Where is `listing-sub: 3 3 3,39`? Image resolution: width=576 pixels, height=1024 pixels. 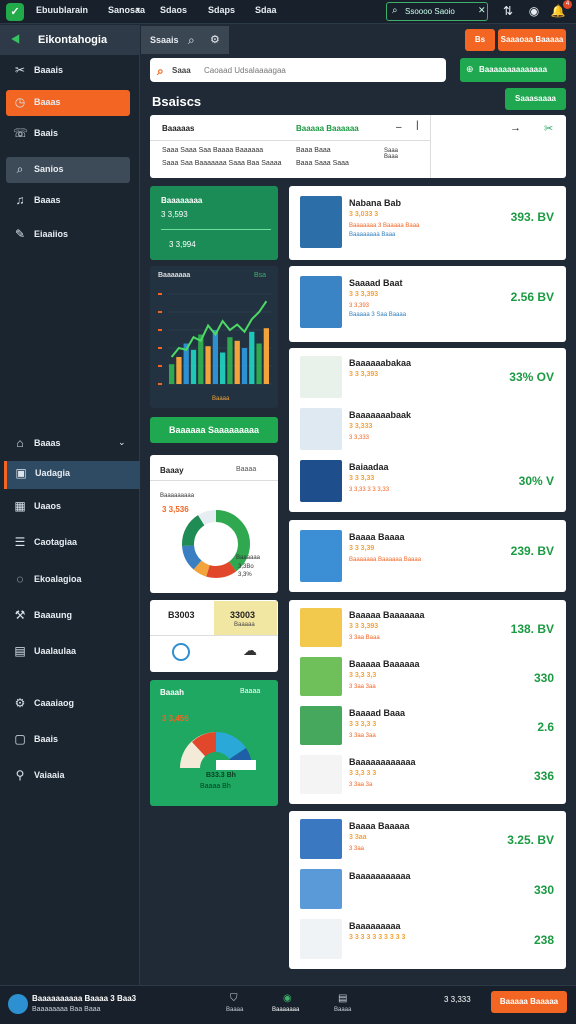 listing-sub: 3 3 3,39 is located at coordinates (362, 548).